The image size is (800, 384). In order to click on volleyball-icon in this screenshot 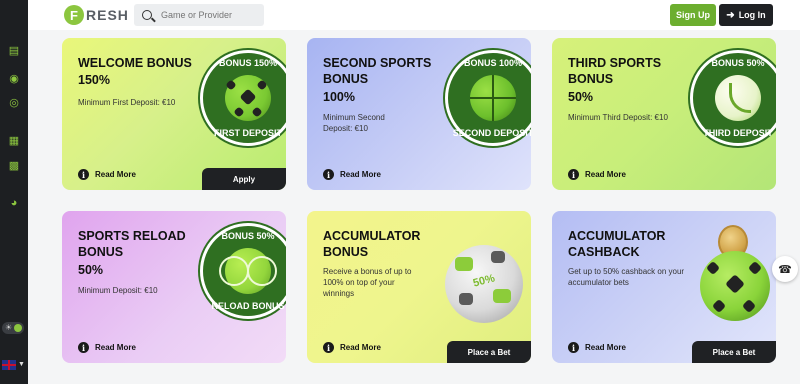, I will do `click(738, 98)`.